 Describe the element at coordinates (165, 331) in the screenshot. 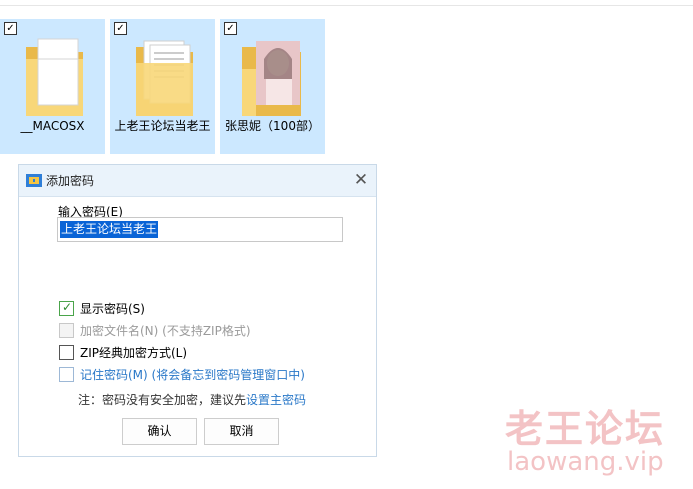

I see `option-label: 加密文件名(N) (不支持ZIP格式)` at that location.